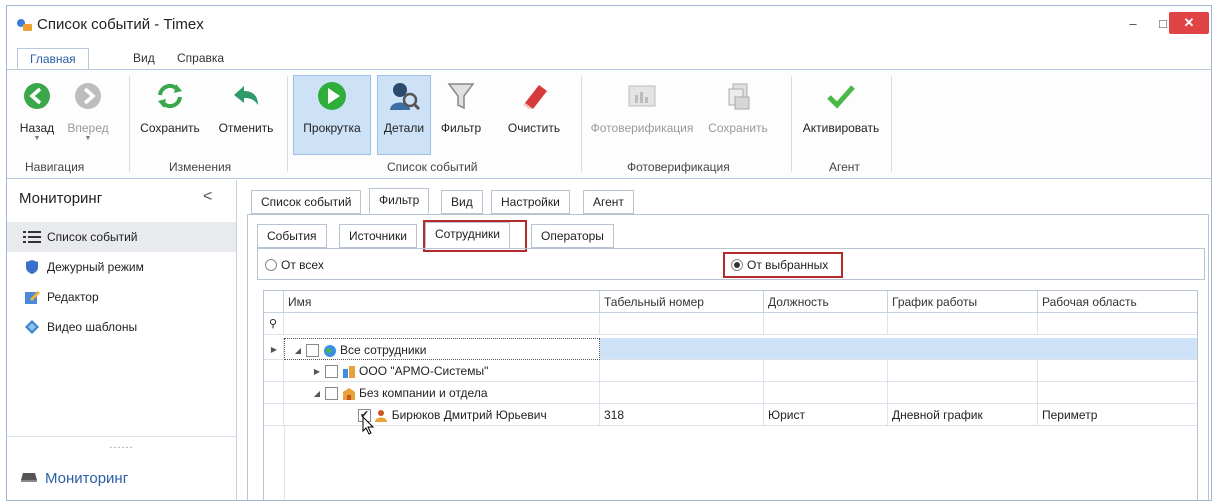 This screenshot has width=1218, height=501. What do you see at coordinates (332, 128) in the screenshot?
I see `scroll-label: Прокрутка` at bounding box center [332, 128].